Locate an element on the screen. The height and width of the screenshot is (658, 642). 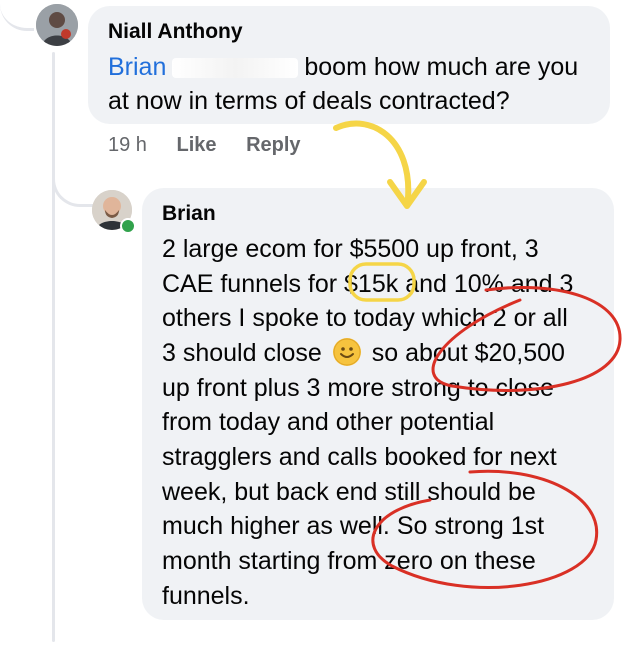
redacted-surname is located at coordinates (235, 68).